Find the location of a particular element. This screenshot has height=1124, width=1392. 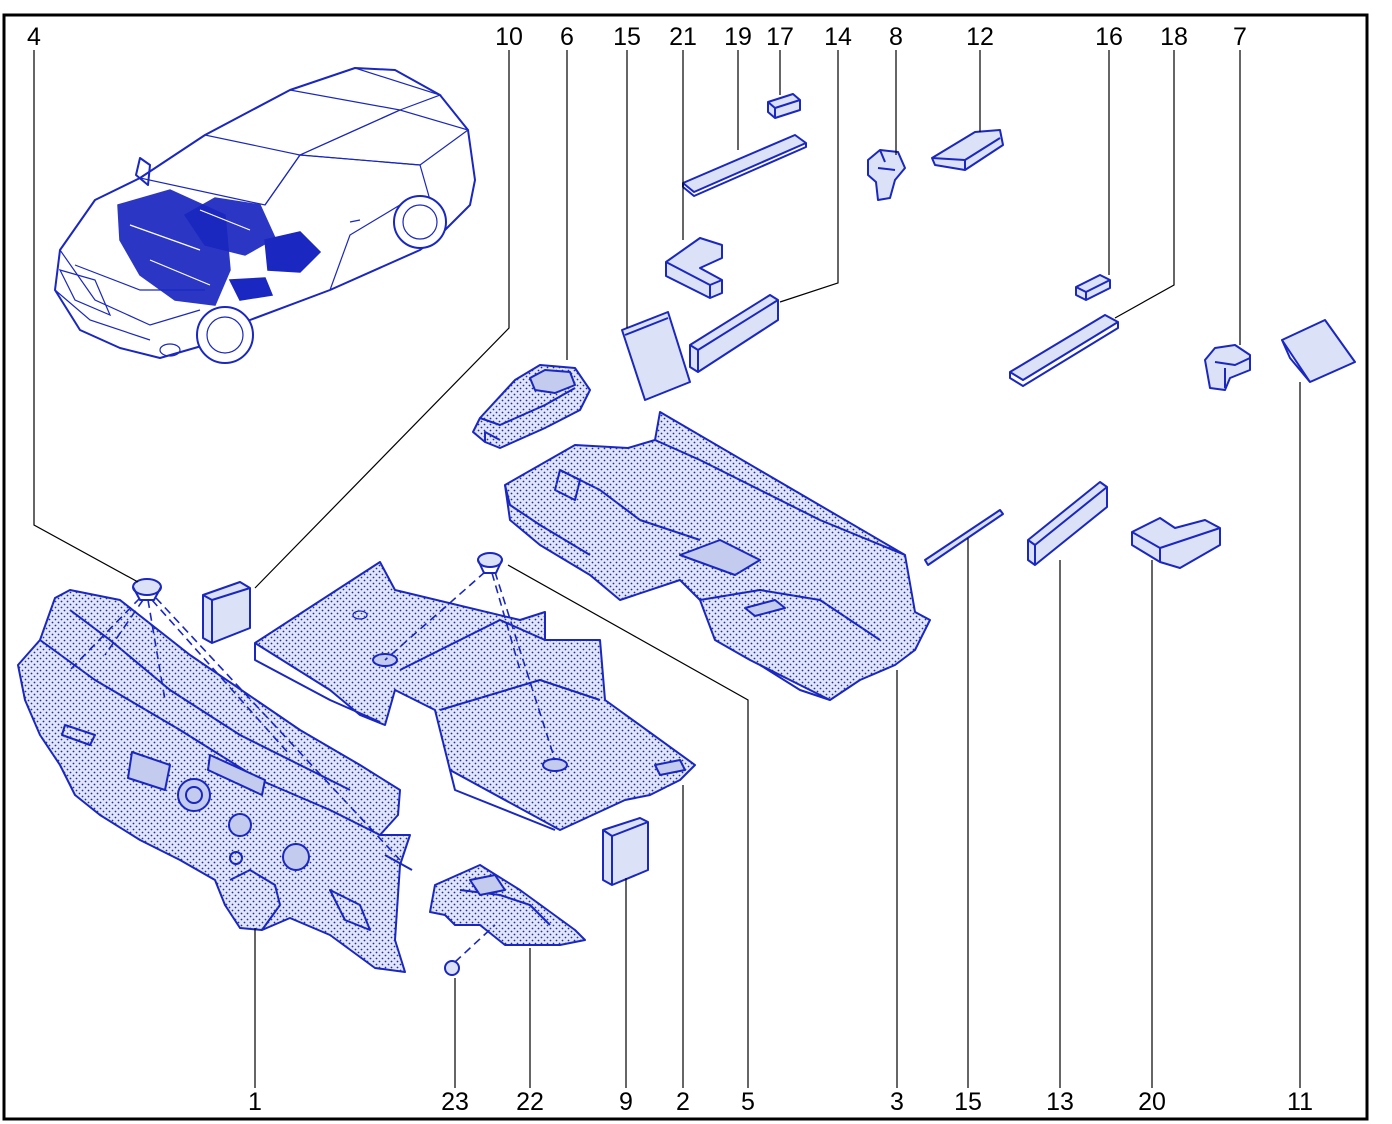

part-17-block is located at coordinates (784, 106).